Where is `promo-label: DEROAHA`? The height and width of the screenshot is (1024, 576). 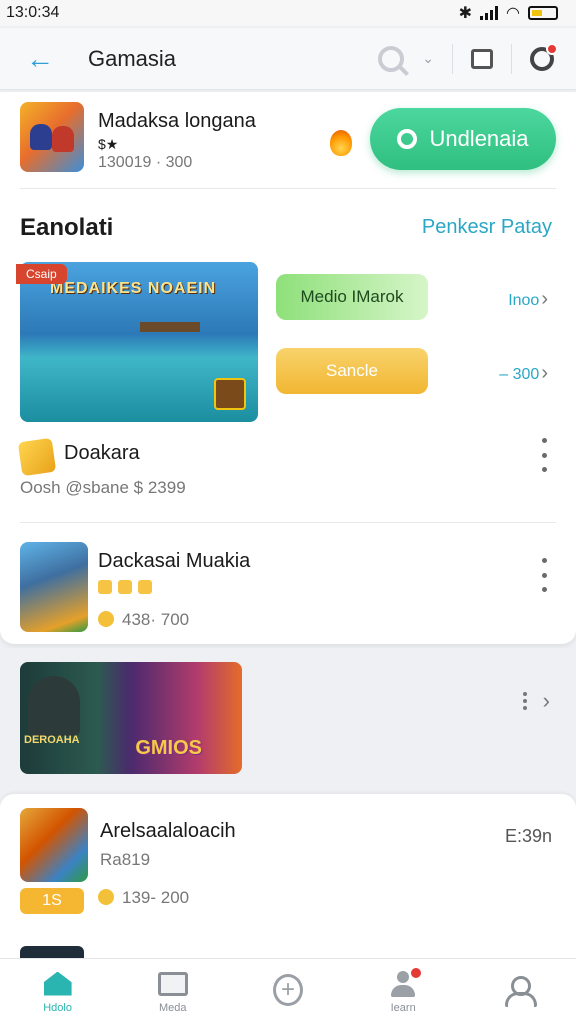 promo-label: DEROAHA is located at coordinates (52, 740).